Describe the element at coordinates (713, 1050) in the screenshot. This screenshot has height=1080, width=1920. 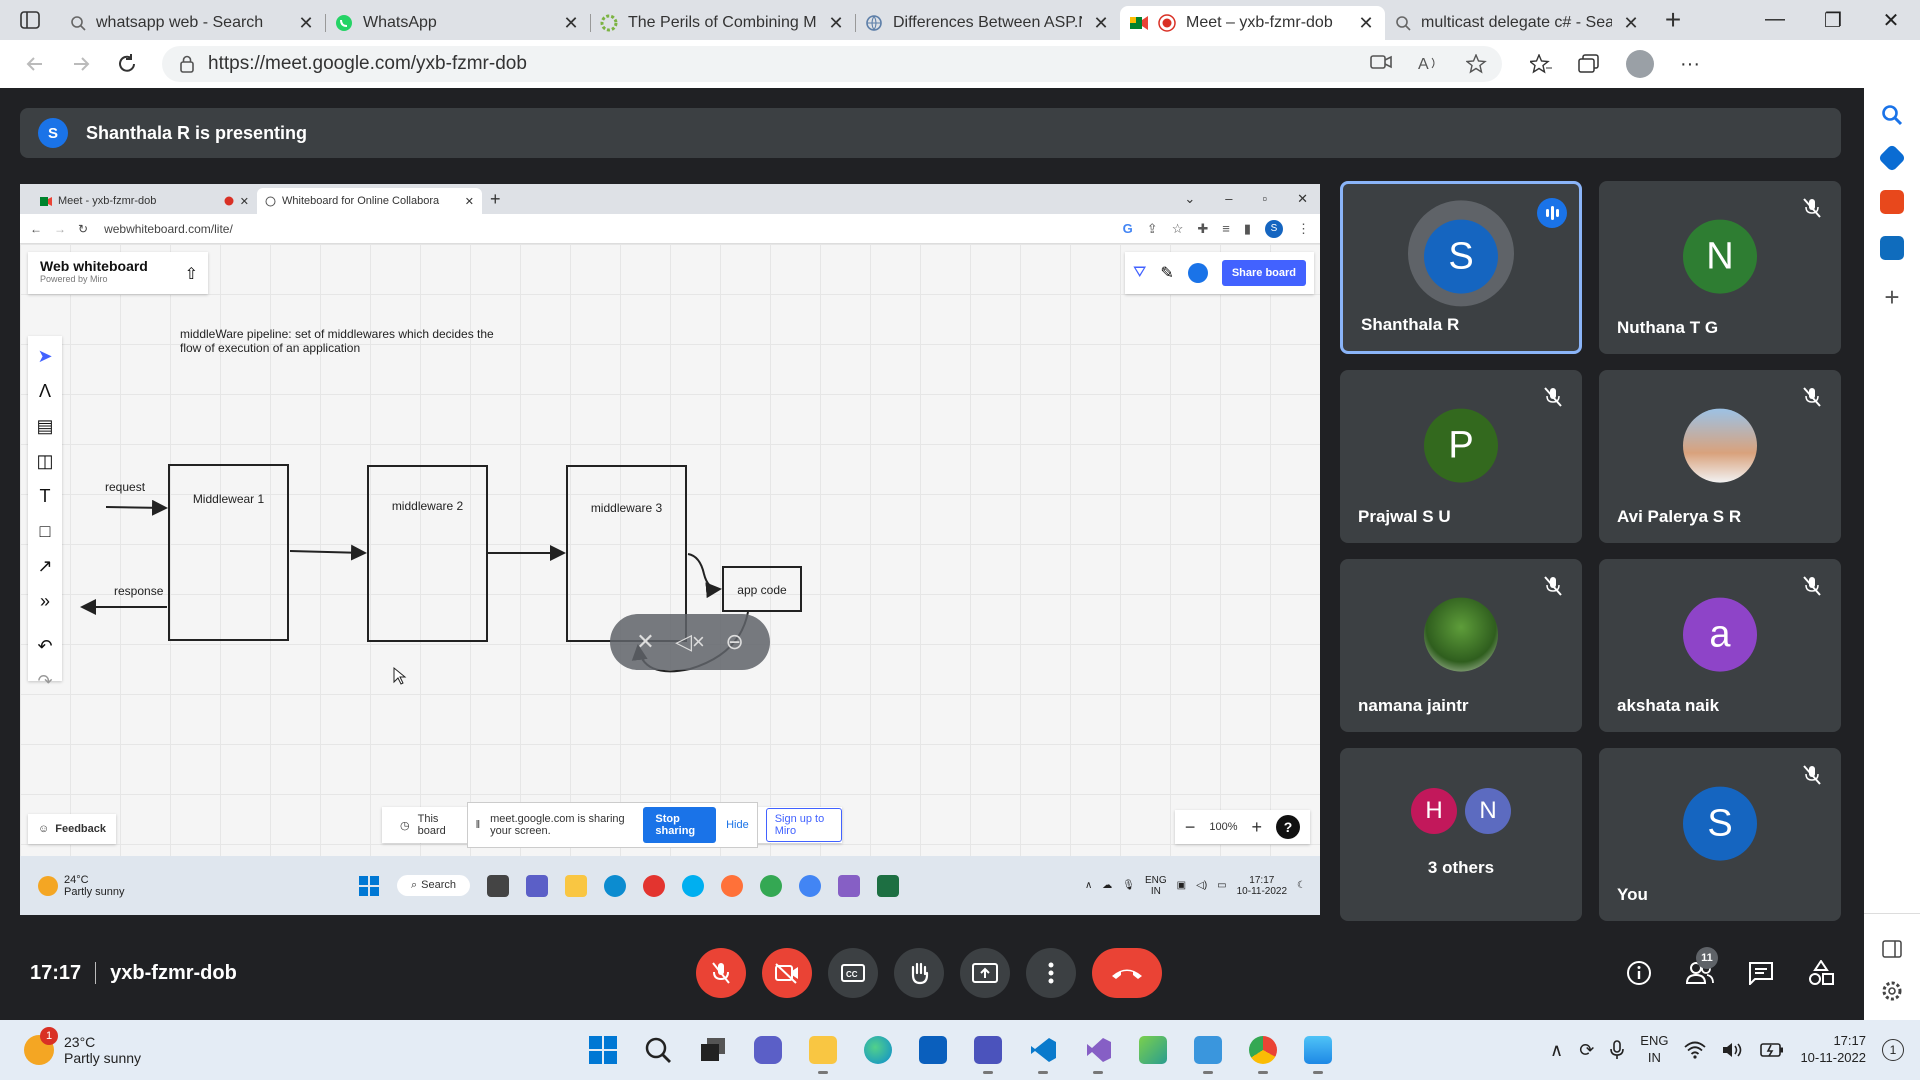
I see `task-view-icon` at that location.